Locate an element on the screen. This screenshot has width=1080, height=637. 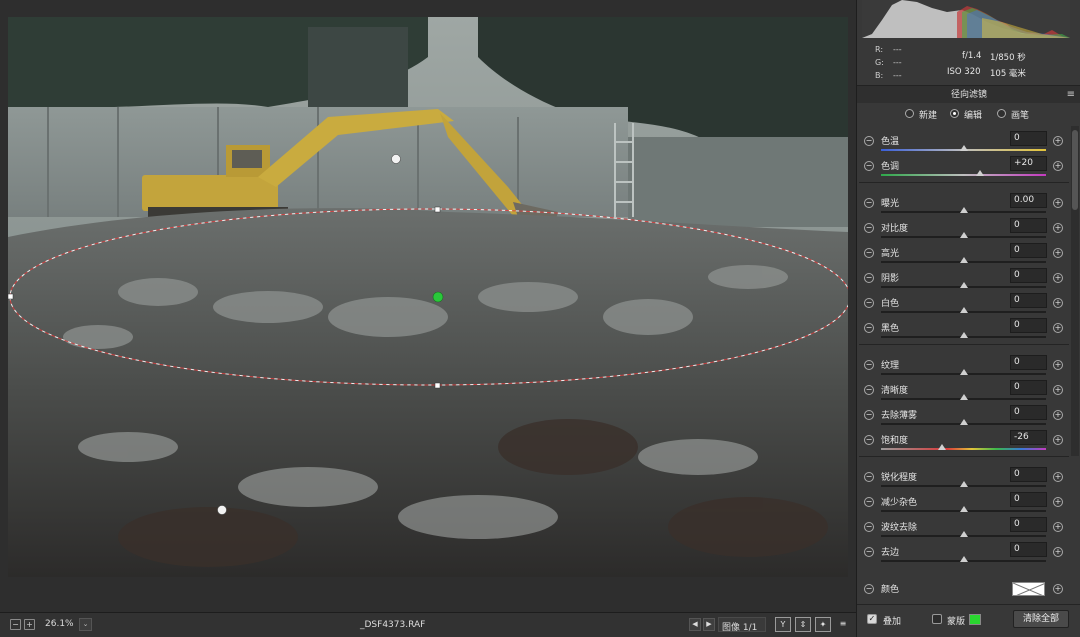
mode-brush-label: 画笔 is located at coordinates (1020, 114).